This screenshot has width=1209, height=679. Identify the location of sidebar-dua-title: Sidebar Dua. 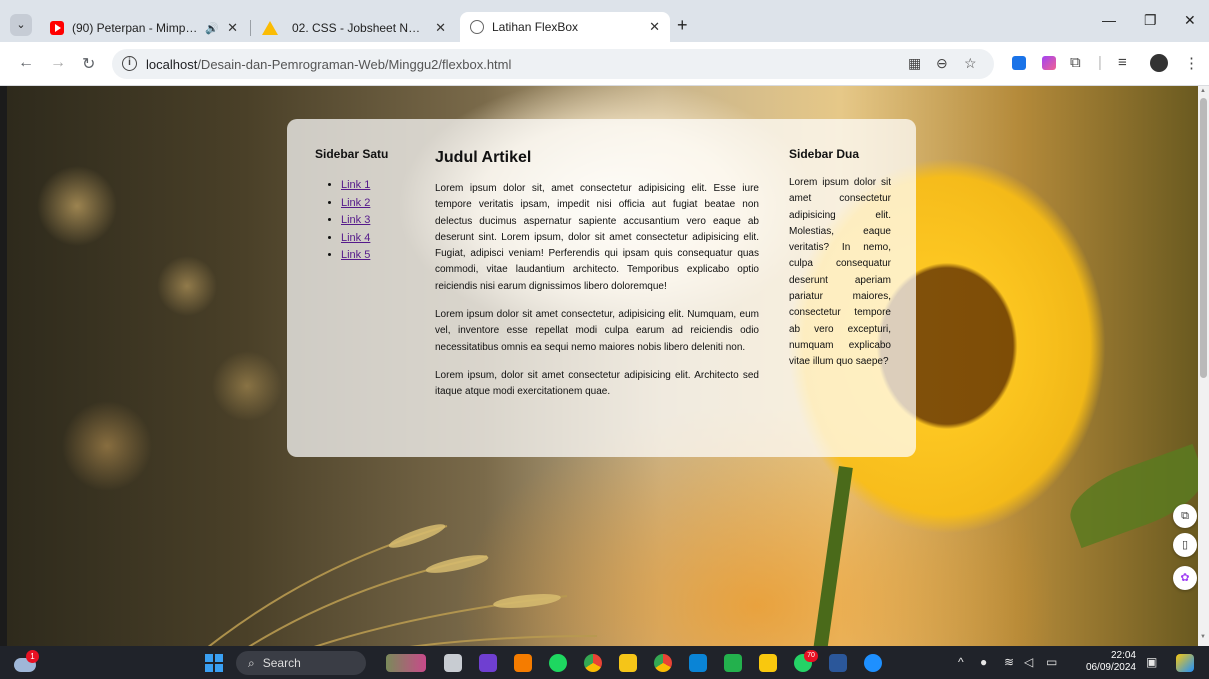
(824, 154).